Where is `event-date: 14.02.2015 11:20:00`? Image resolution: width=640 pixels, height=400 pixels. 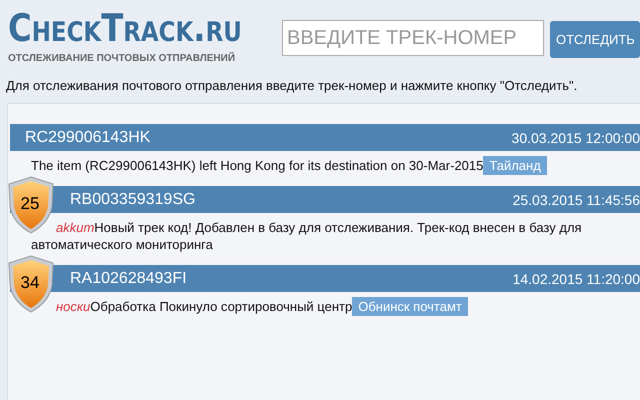
event-date: 14.02.2015 11:20:00 is located at coordinates (576, 278).